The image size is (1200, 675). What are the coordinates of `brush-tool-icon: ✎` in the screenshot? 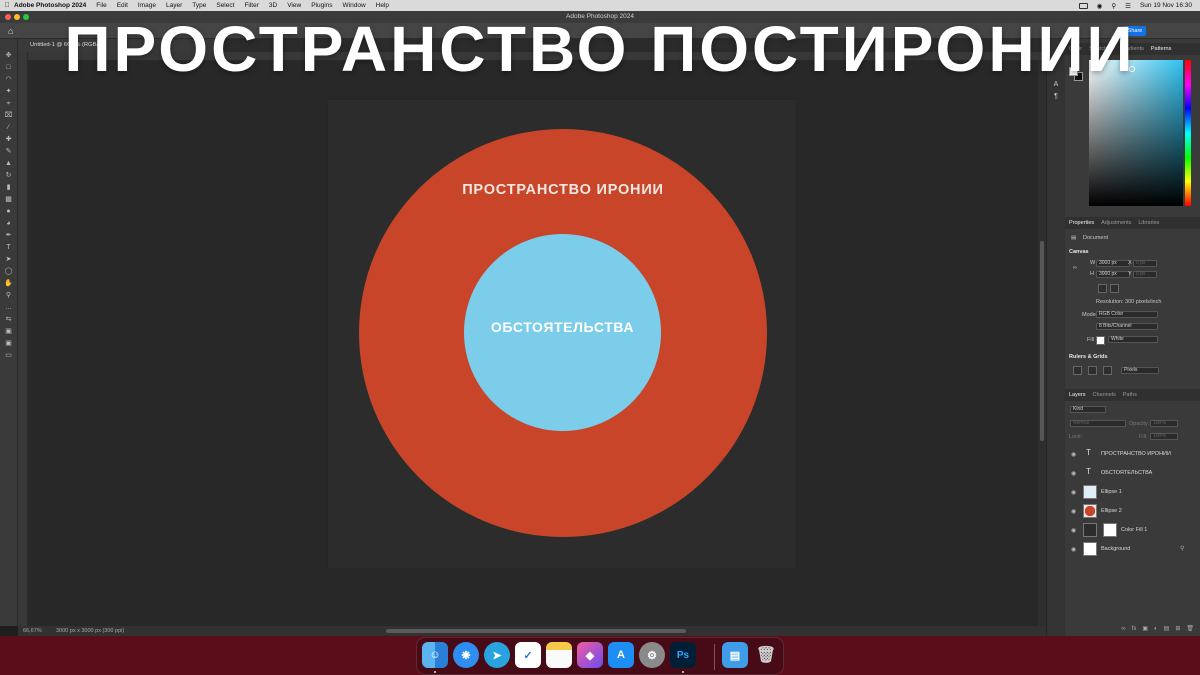 It's located at (8, 151).